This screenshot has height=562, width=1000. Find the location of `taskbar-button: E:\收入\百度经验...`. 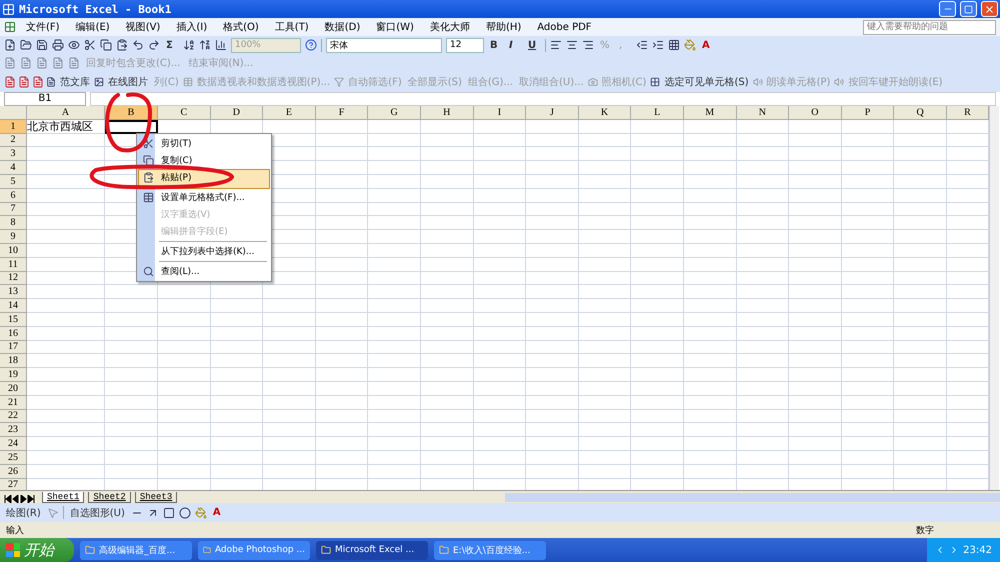

taskbar-button: E:\收入\百度经验... is located at coordinates (490, 550).